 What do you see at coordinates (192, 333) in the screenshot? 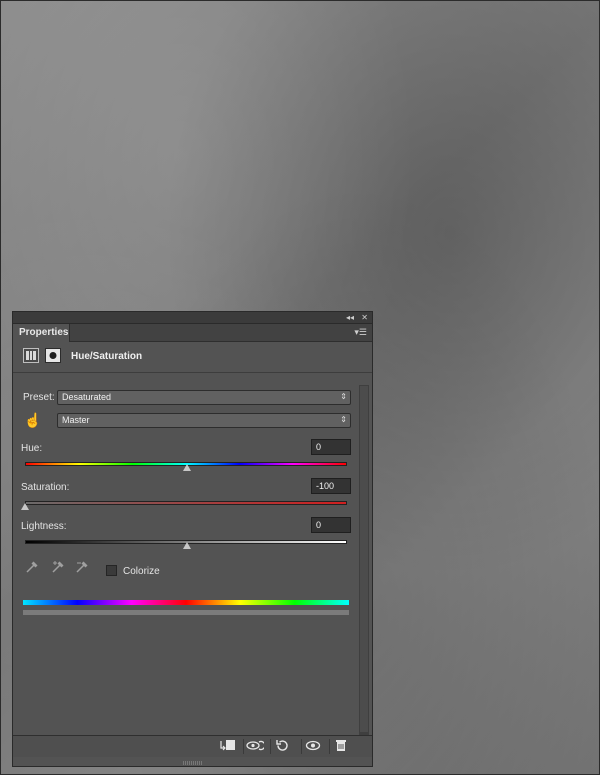
I see `panel-tab-row: Properties ▾☰` at bounding box center [192, 333].